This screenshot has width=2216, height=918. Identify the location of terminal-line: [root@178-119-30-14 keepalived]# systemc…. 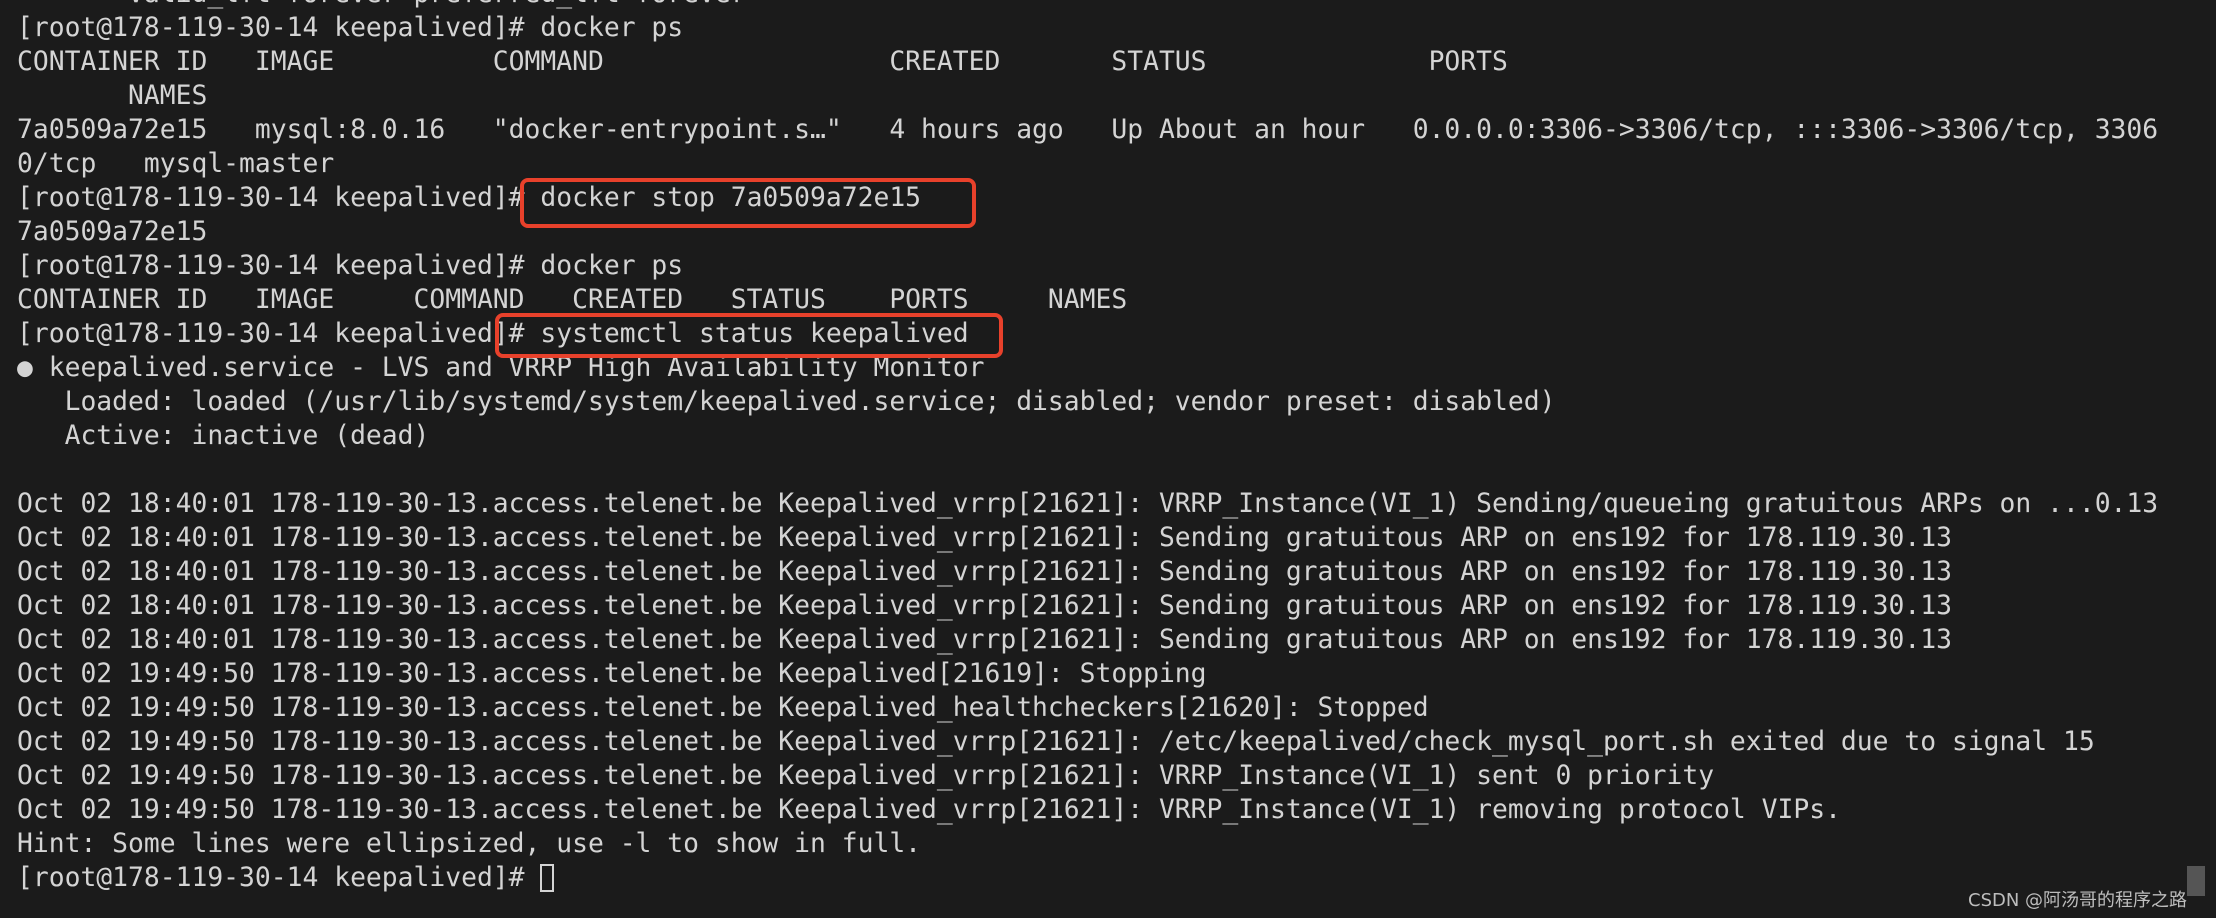
(493, 334).